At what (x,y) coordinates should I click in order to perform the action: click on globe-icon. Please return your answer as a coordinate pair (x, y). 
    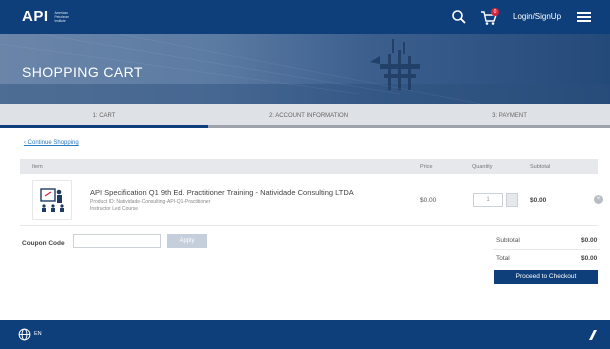
    Looking at the image, I should click on (24, 334).